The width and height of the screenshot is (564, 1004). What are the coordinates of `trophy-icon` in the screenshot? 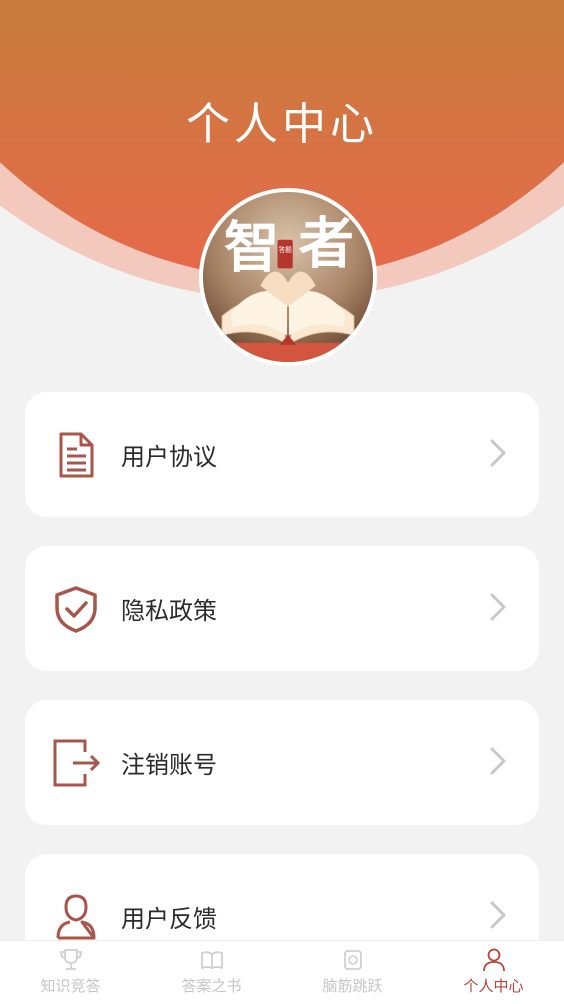 It's located at (70, 959).